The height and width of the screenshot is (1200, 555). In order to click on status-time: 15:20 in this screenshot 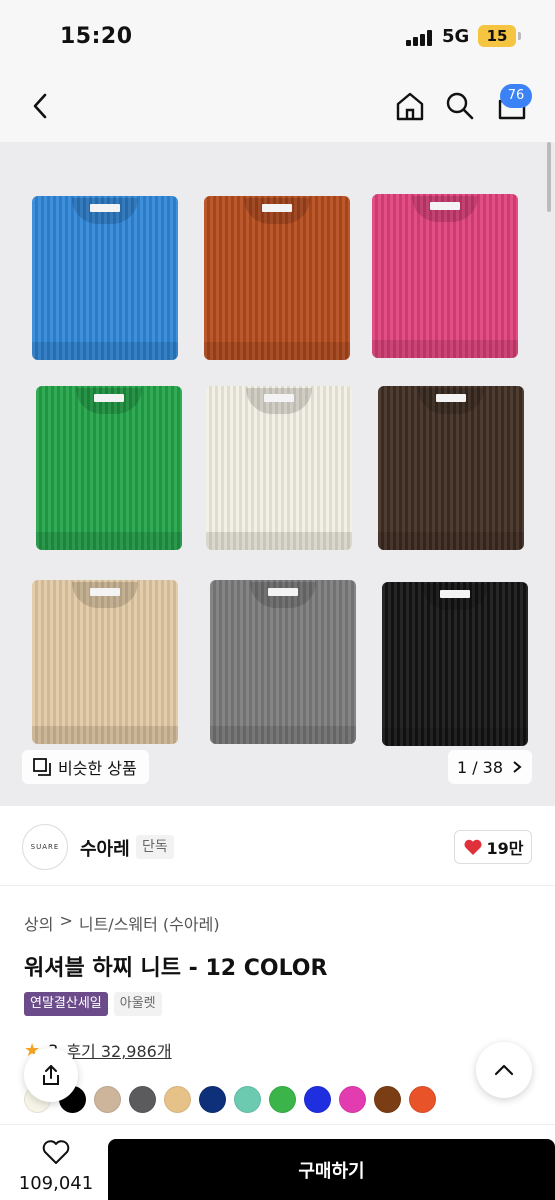, I will do `click(96, 36)`.